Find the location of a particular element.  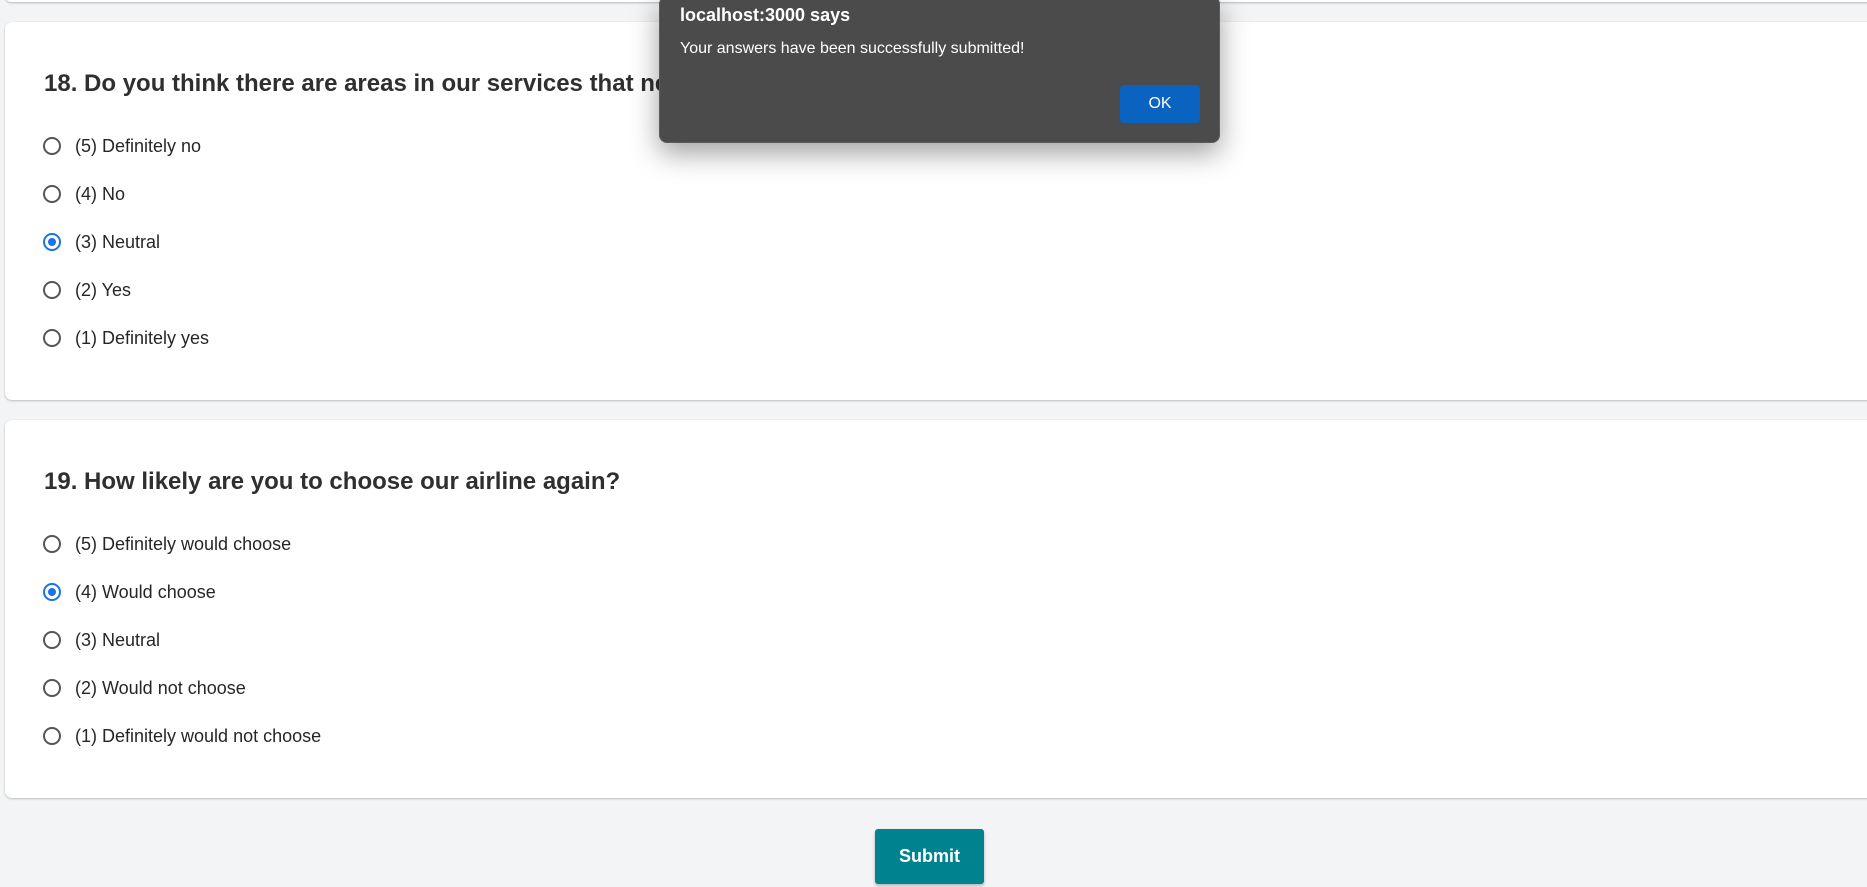

option-19-would-not-choose: (2) Would not choose is located at coordinates (182, 688).